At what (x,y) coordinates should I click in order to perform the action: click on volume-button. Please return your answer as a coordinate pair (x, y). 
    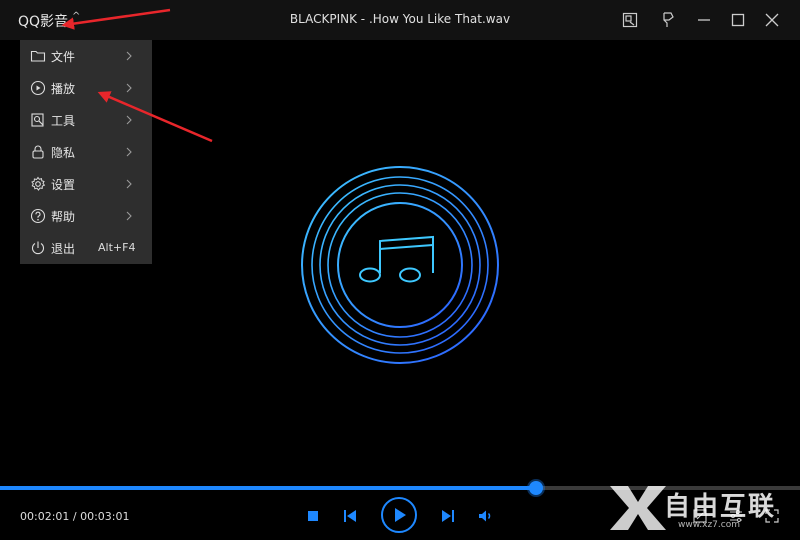
    Looking at the image, I should click on (486, 516).